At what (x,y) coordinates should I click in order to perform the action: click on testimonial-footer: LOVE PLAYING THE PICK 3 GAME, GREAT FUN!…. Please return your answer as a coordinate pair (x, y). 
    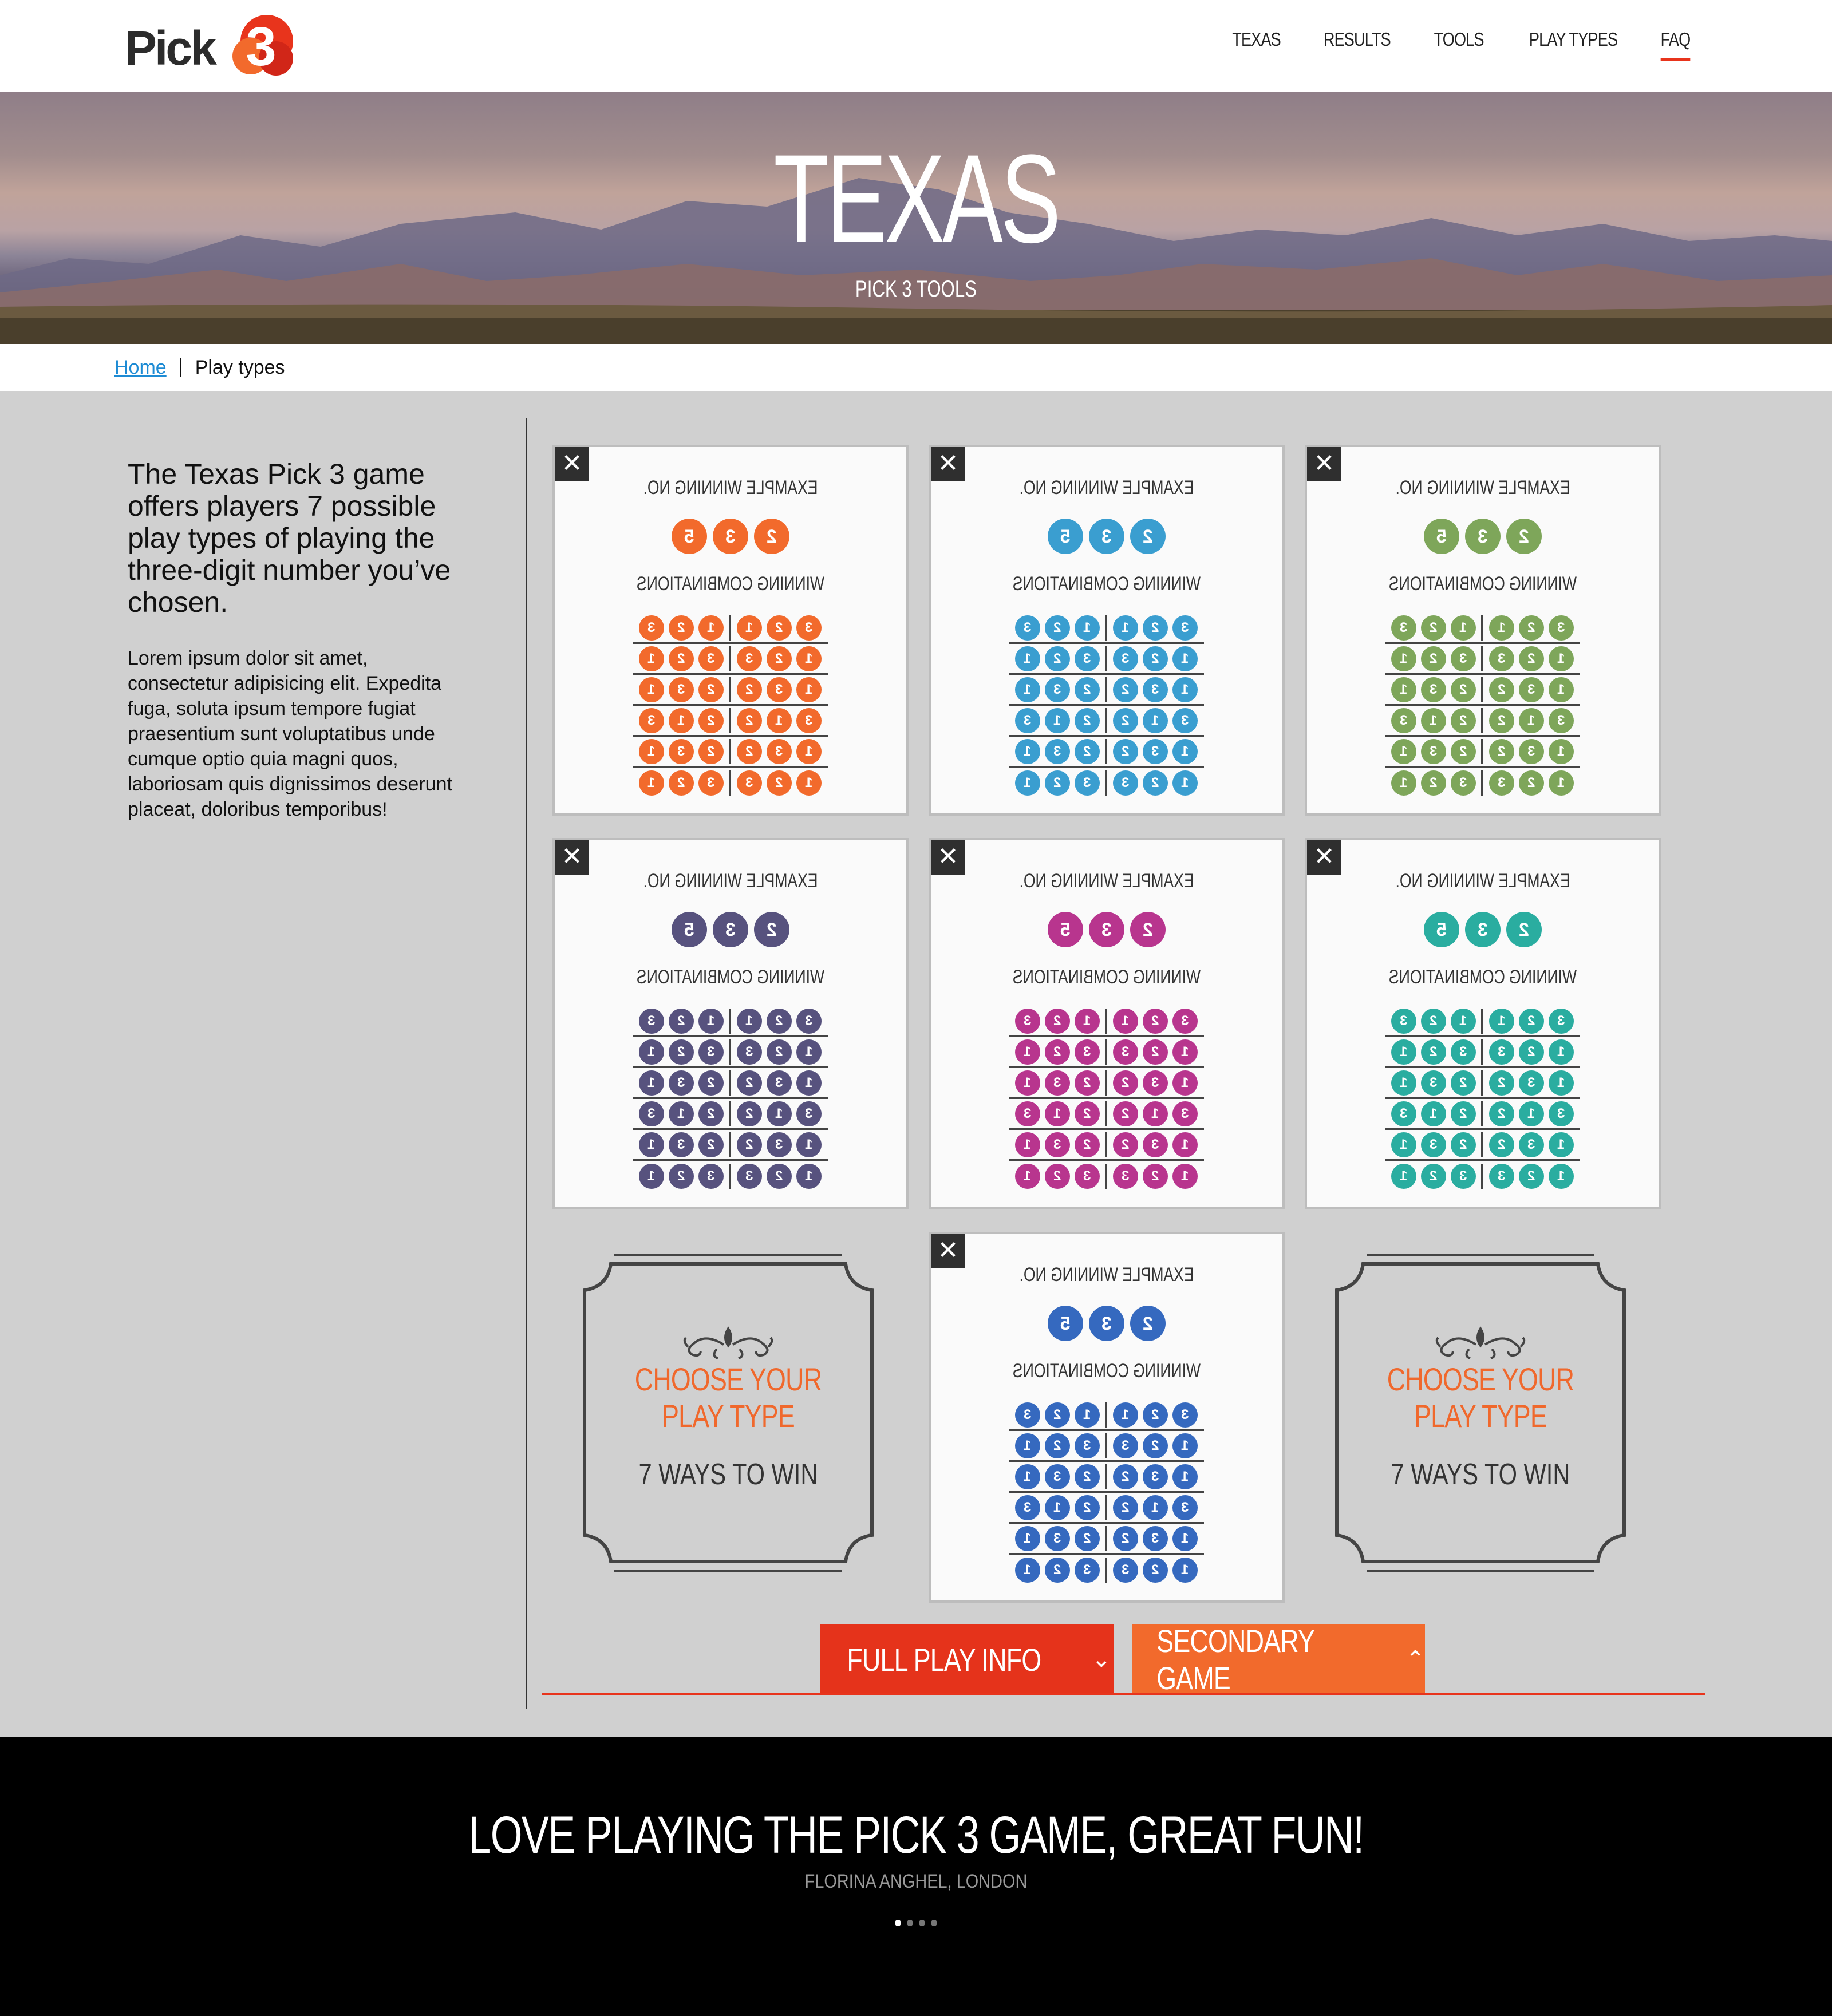
    Looking at the image, I should click on (916, 1876).